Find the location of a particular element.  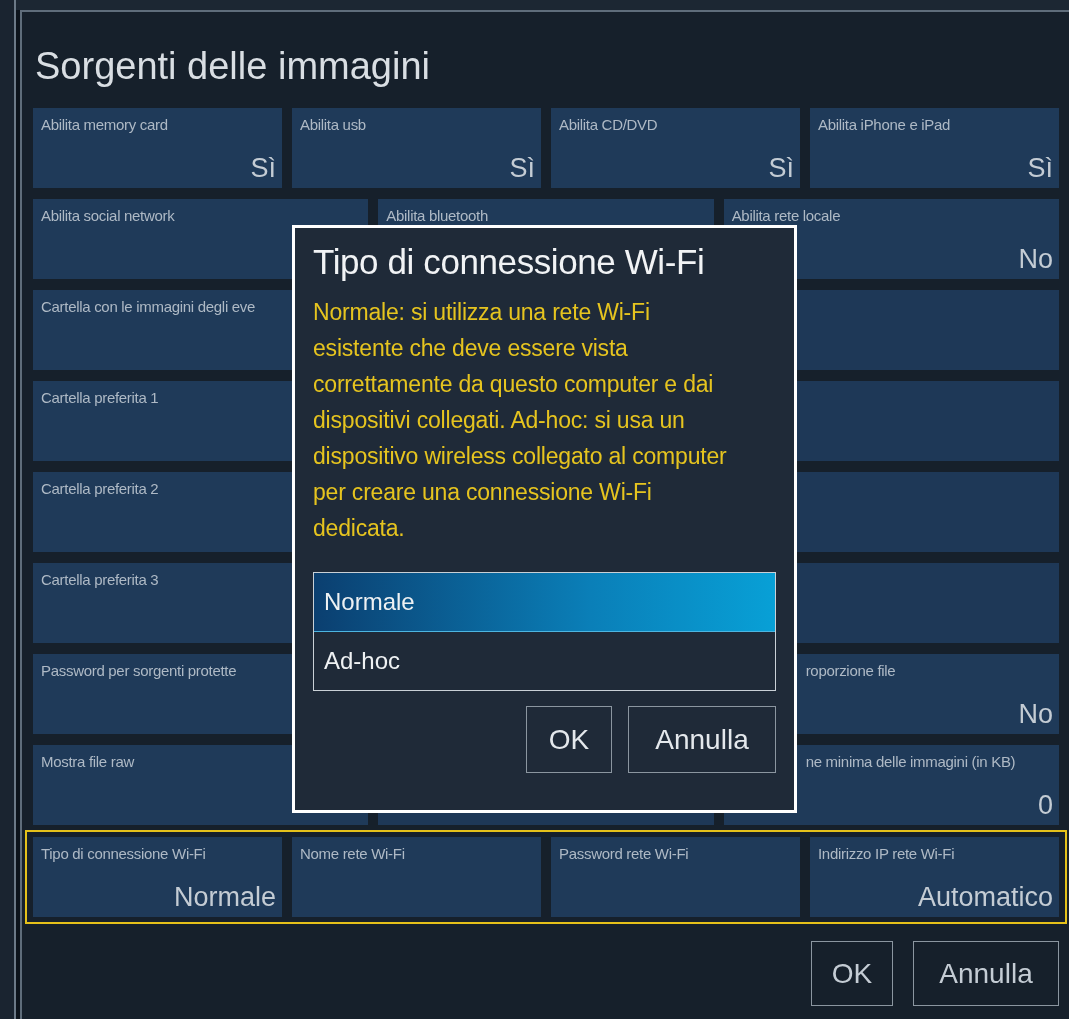

setting-tile: Abilita CD/DVD Sì is located at coordinates (675, 148).